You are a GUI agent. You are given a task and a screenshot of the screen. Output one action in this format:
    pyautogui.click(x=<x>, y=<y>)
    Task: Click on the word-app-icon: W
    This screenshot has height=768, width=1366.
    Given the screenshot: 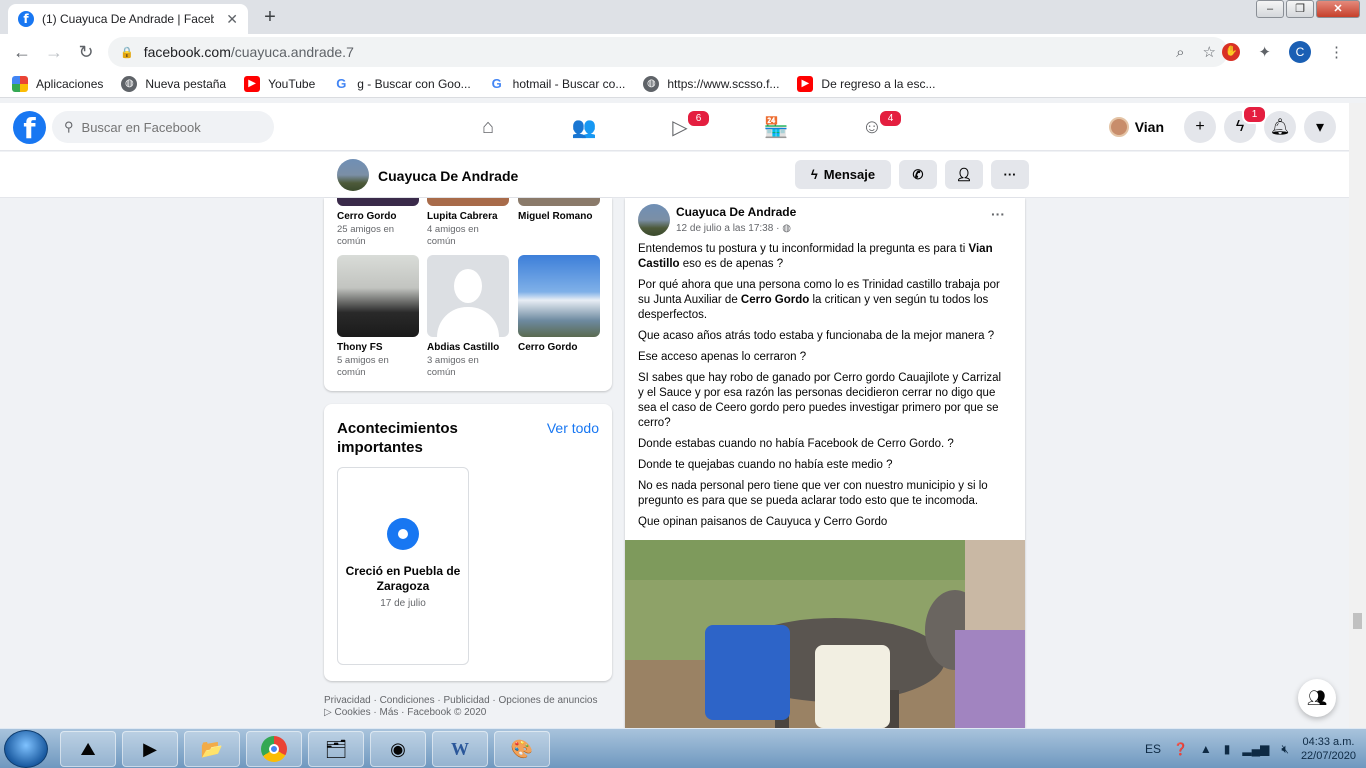 What is the action you would take?
    pyautogui.click(x=460, y=749)
    